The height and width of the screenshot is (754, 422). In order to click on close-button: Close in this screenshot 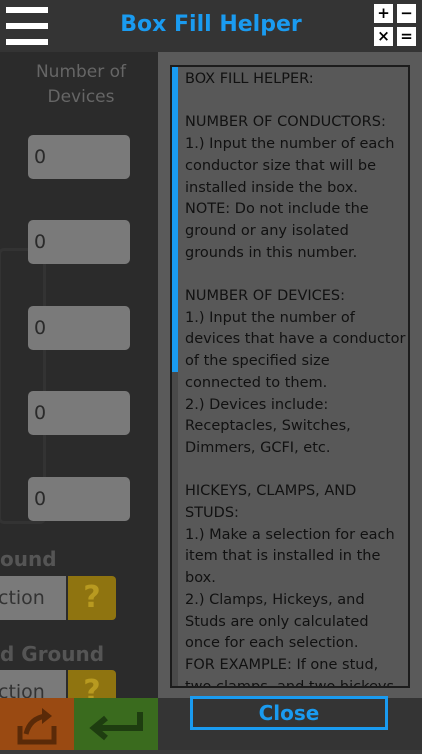, I will do `click(289, 713)`.